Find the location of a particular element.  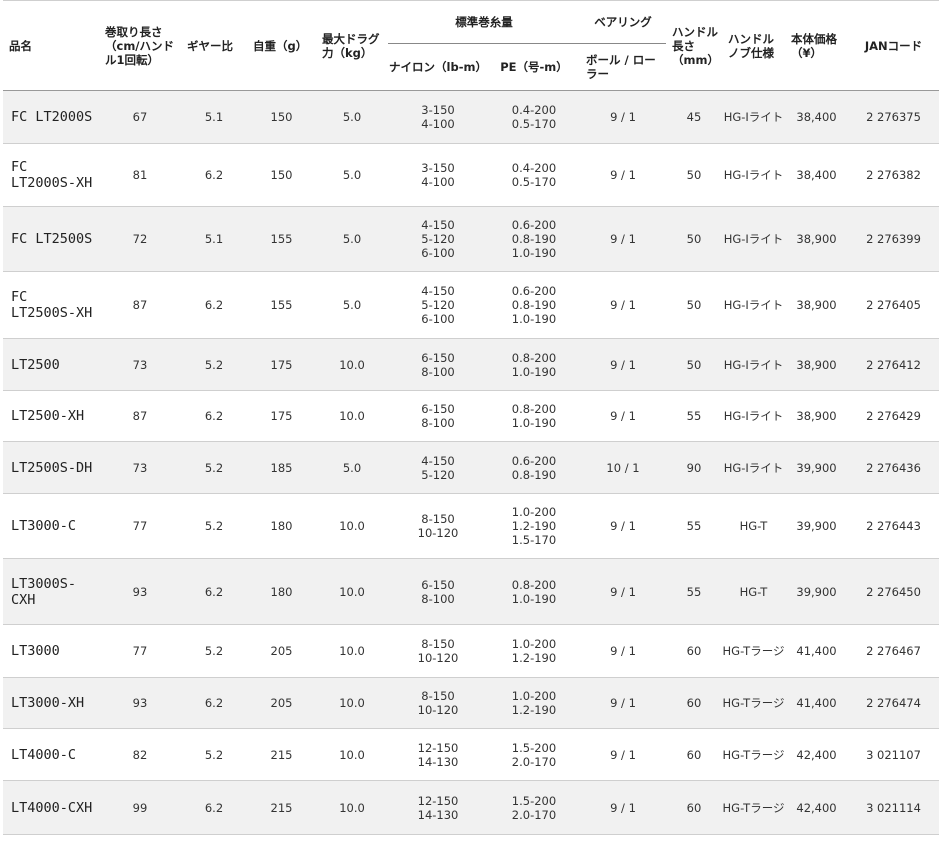

cell-pe-line: 2.0-170 is located at coordinates (534, 761).